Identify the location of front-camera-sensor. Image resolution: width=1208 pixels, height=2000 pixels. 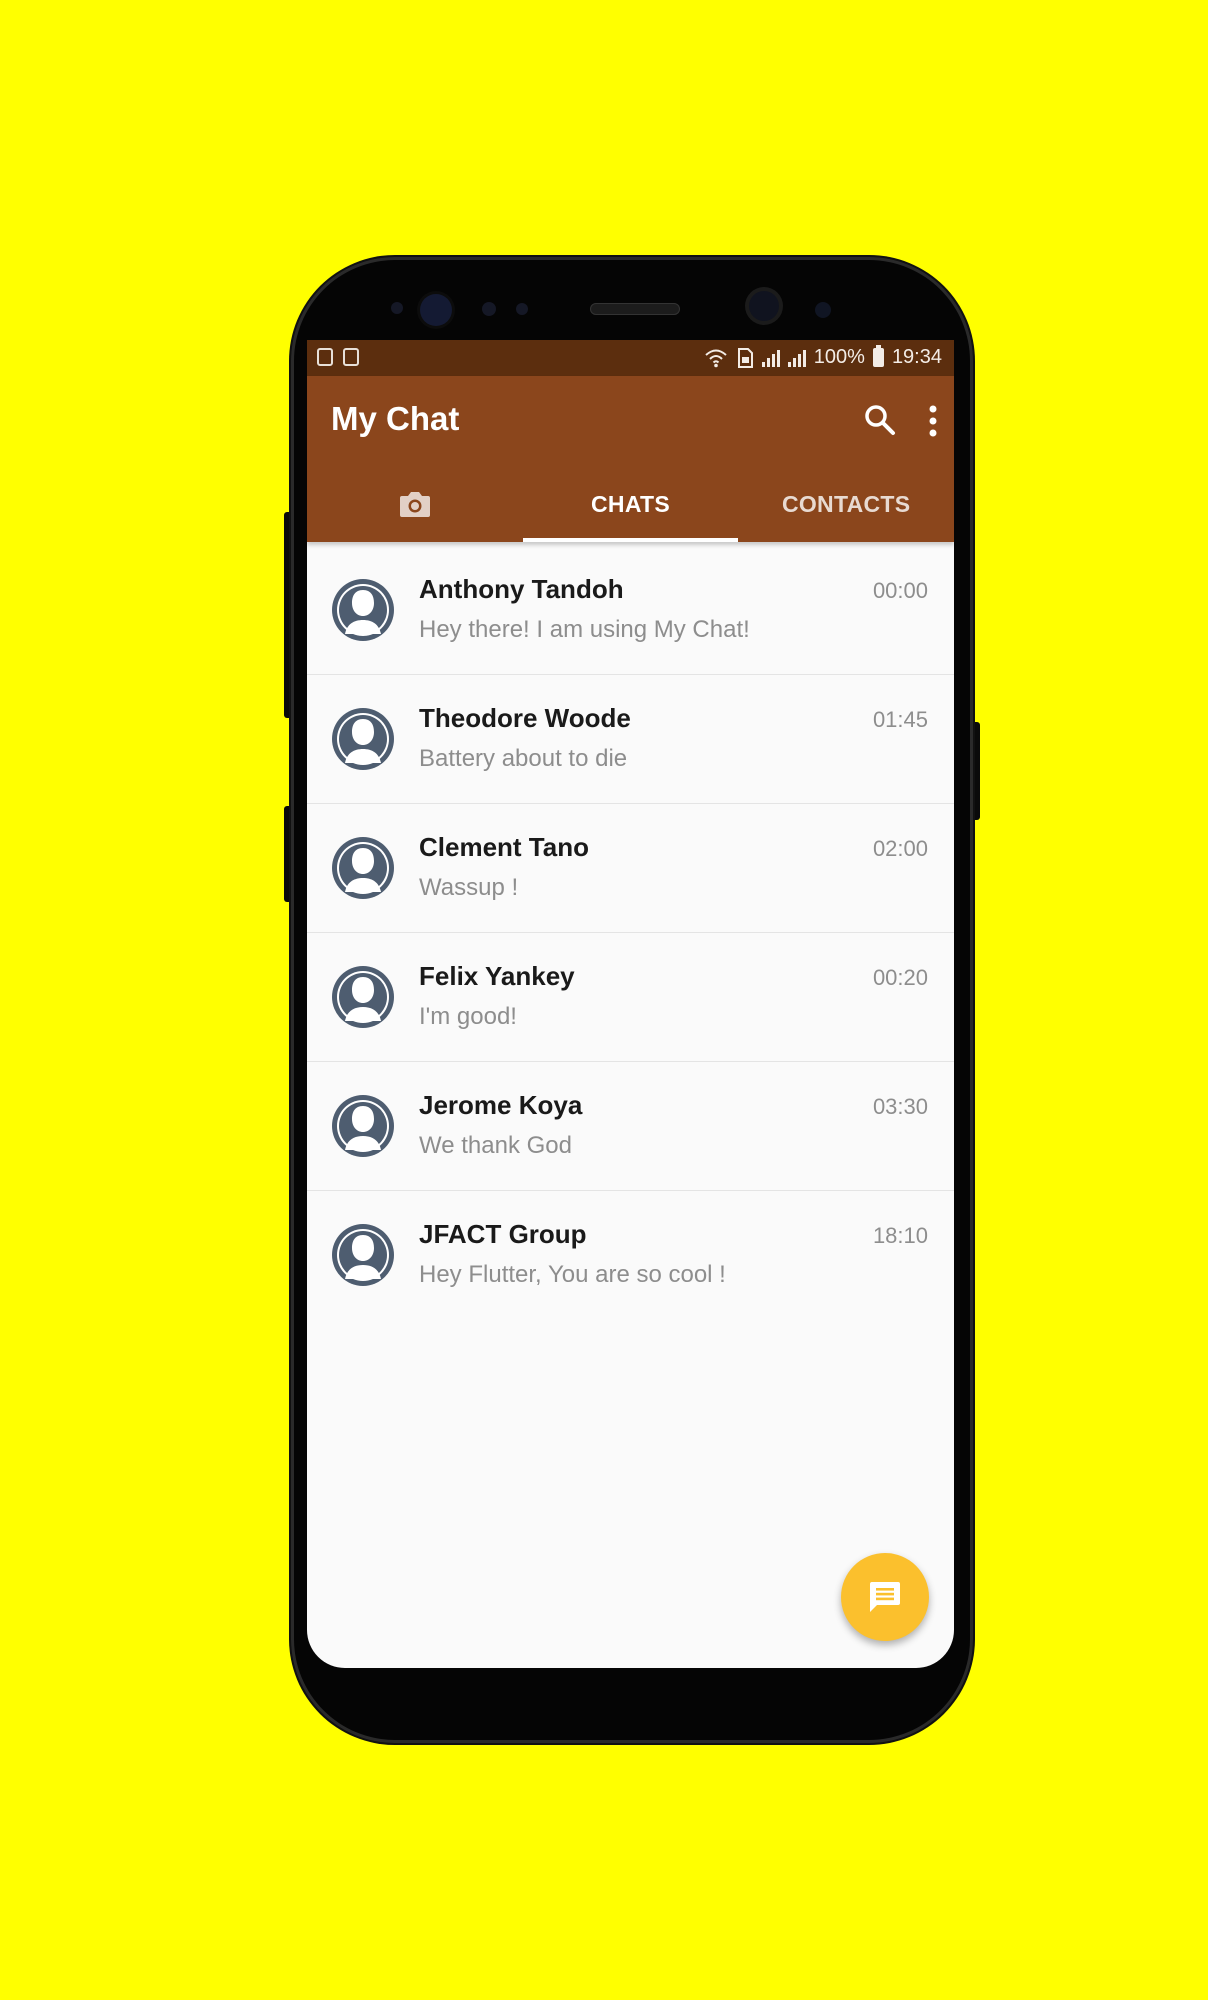
(823, 310).